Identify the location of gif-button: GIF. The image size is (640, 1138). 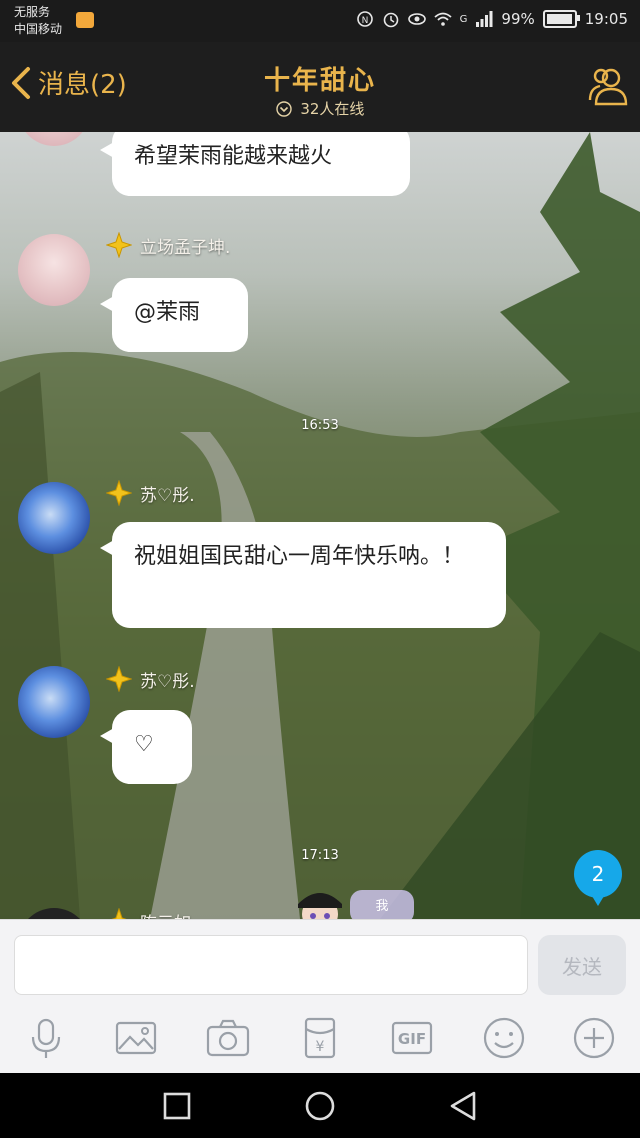
(412, 1038).